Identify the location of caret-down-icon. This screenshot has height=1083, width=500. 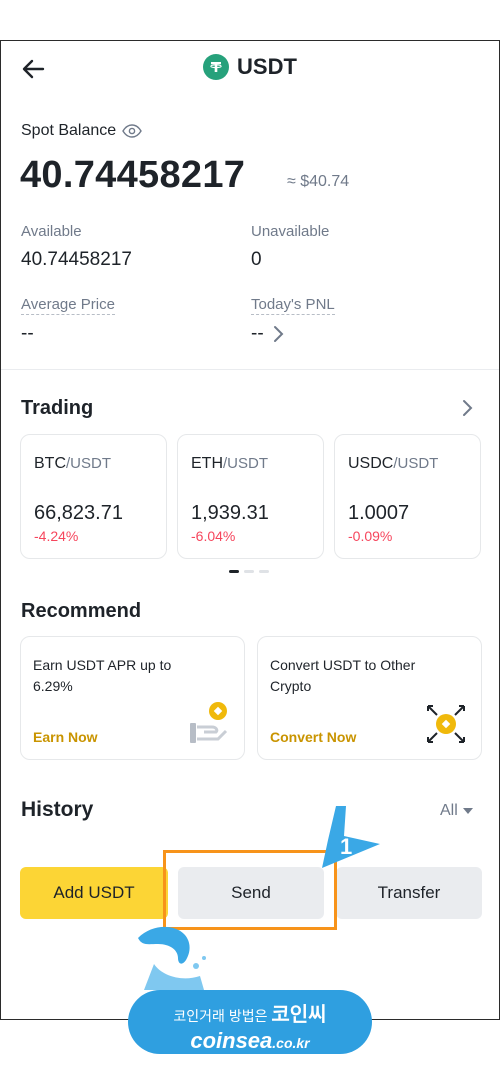
(467, 811).